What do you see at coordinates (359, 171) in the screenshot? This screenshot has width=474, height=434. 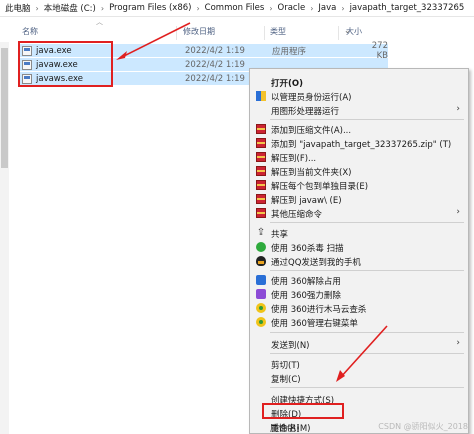 I see `menu-item-extract-here: 解压到当前文件夹(X)` at bounding box center [359, 171].